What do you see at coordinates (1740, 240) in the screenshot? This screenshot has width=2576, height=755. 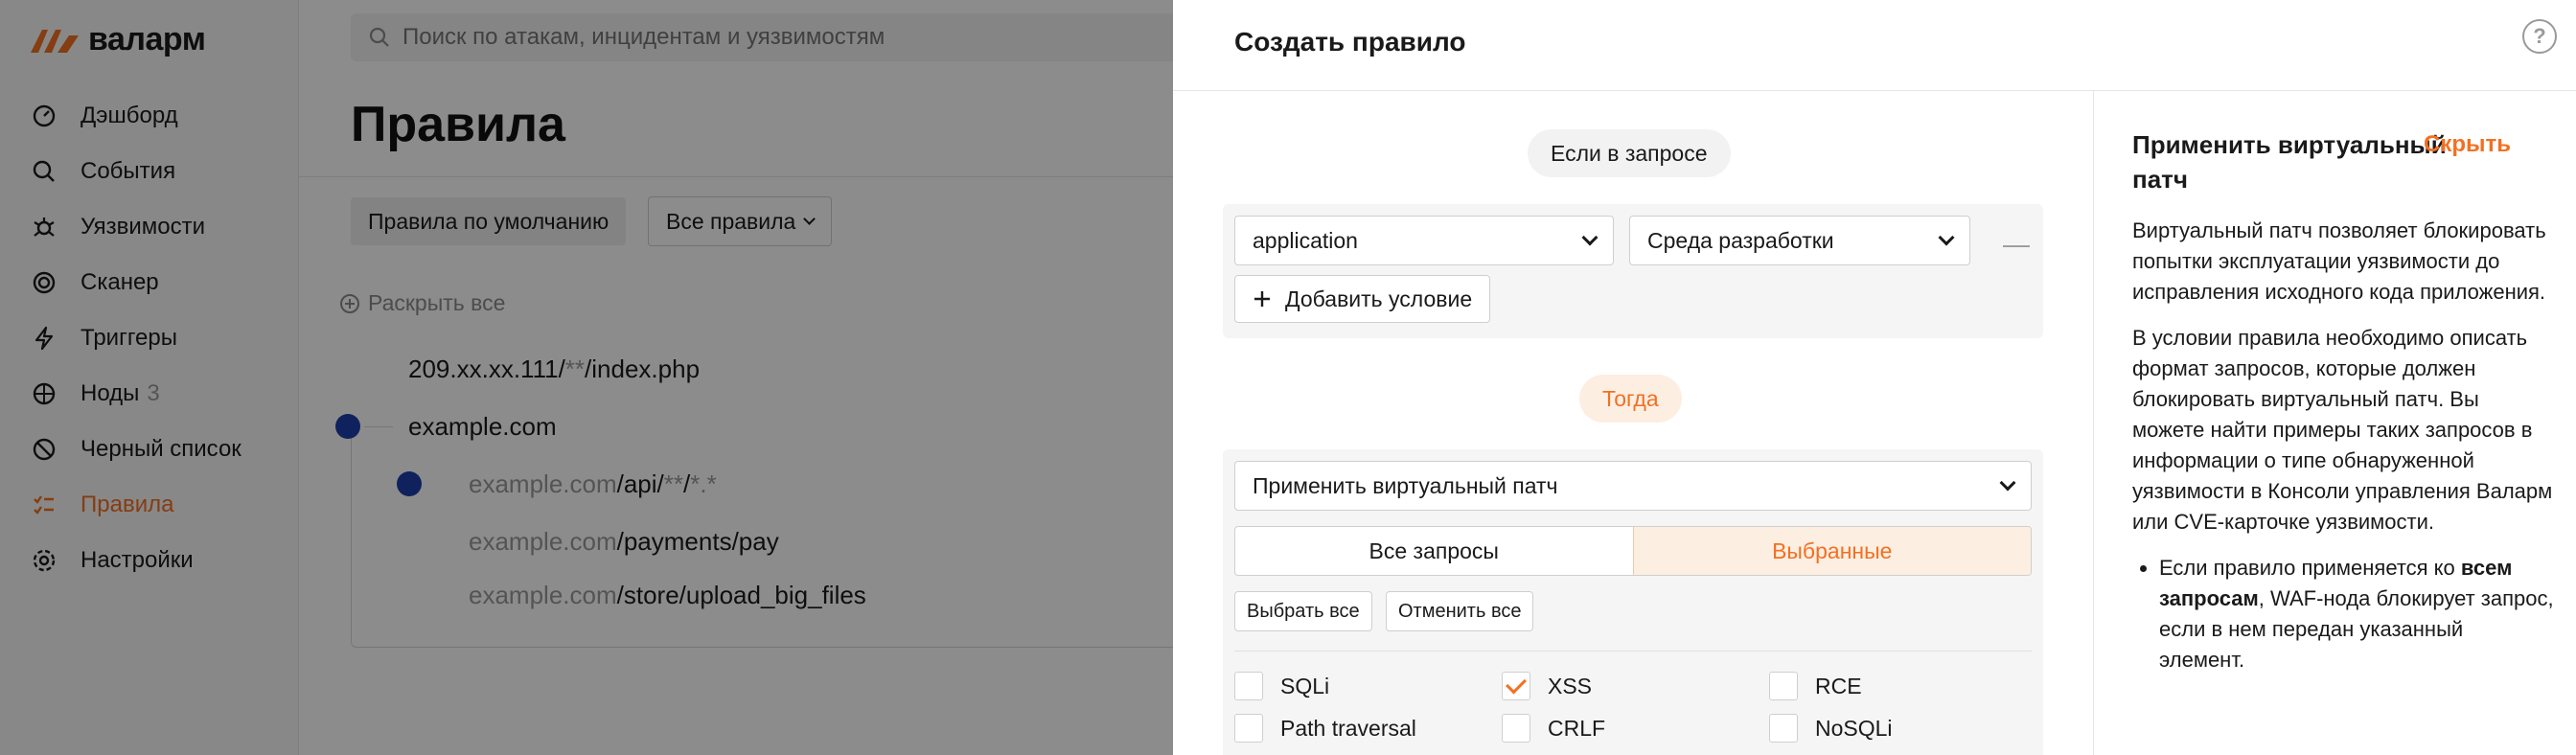 I see `condition-value: Среда разработки` at bounding box center [1740, 240].